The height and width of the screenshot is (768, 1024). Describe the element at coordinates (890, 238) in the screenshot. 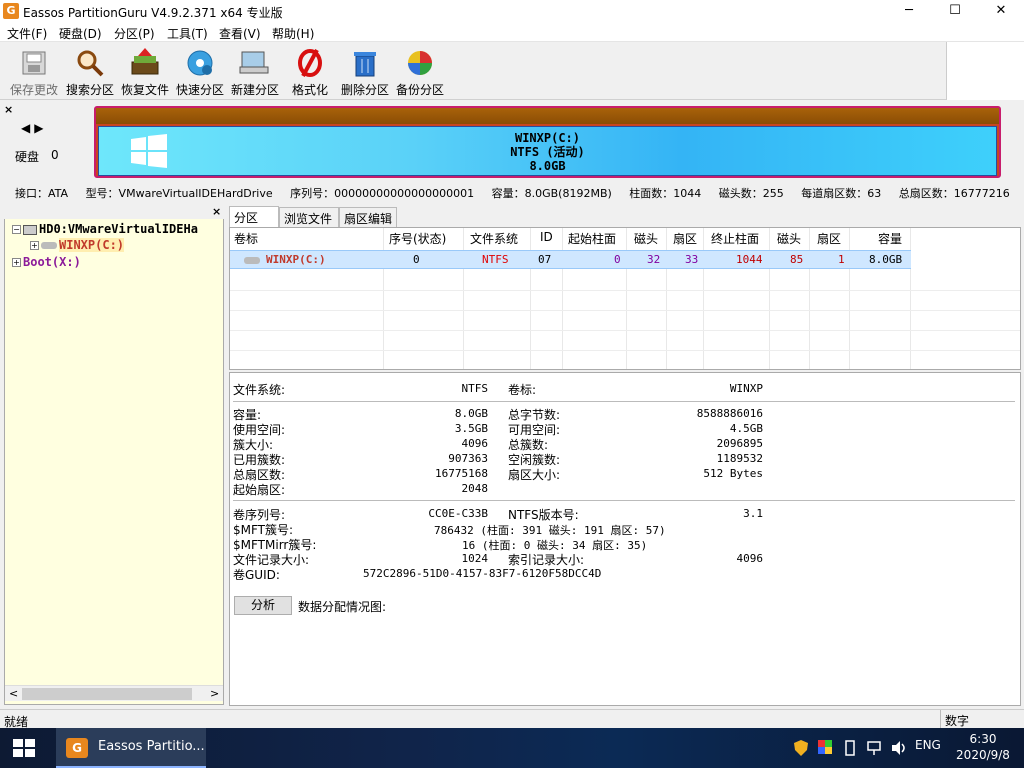

I see `header-capacity: 容量` at that location.